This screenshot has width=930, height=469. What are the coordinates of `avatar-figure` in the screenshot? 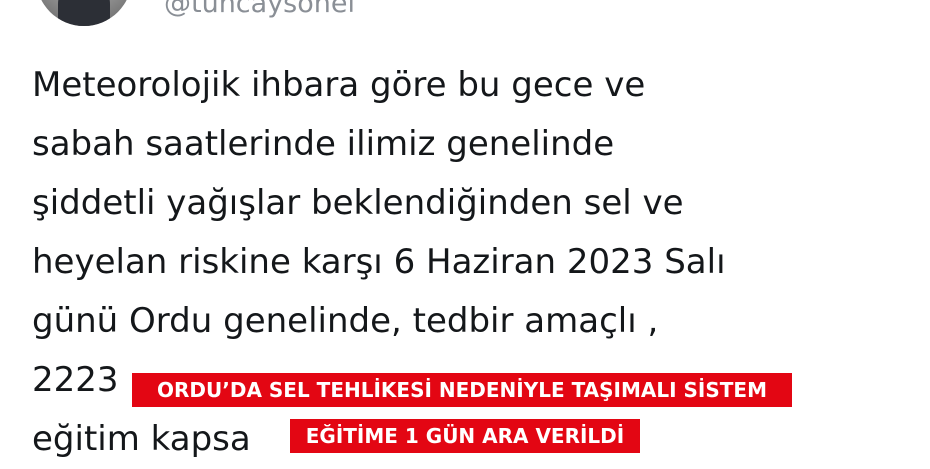 It's located at (84, 13).